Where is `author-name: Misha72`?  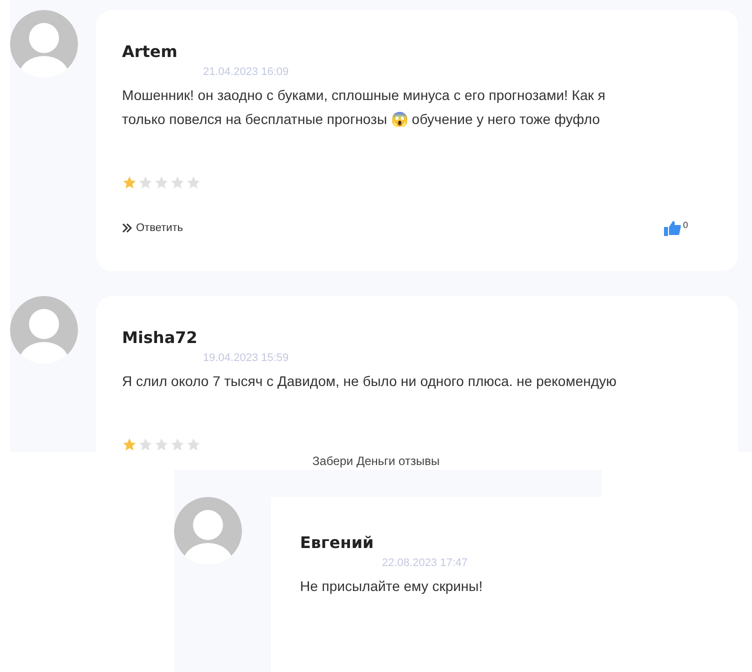
author-name: Misha72 is located at coordinates (160, 338).